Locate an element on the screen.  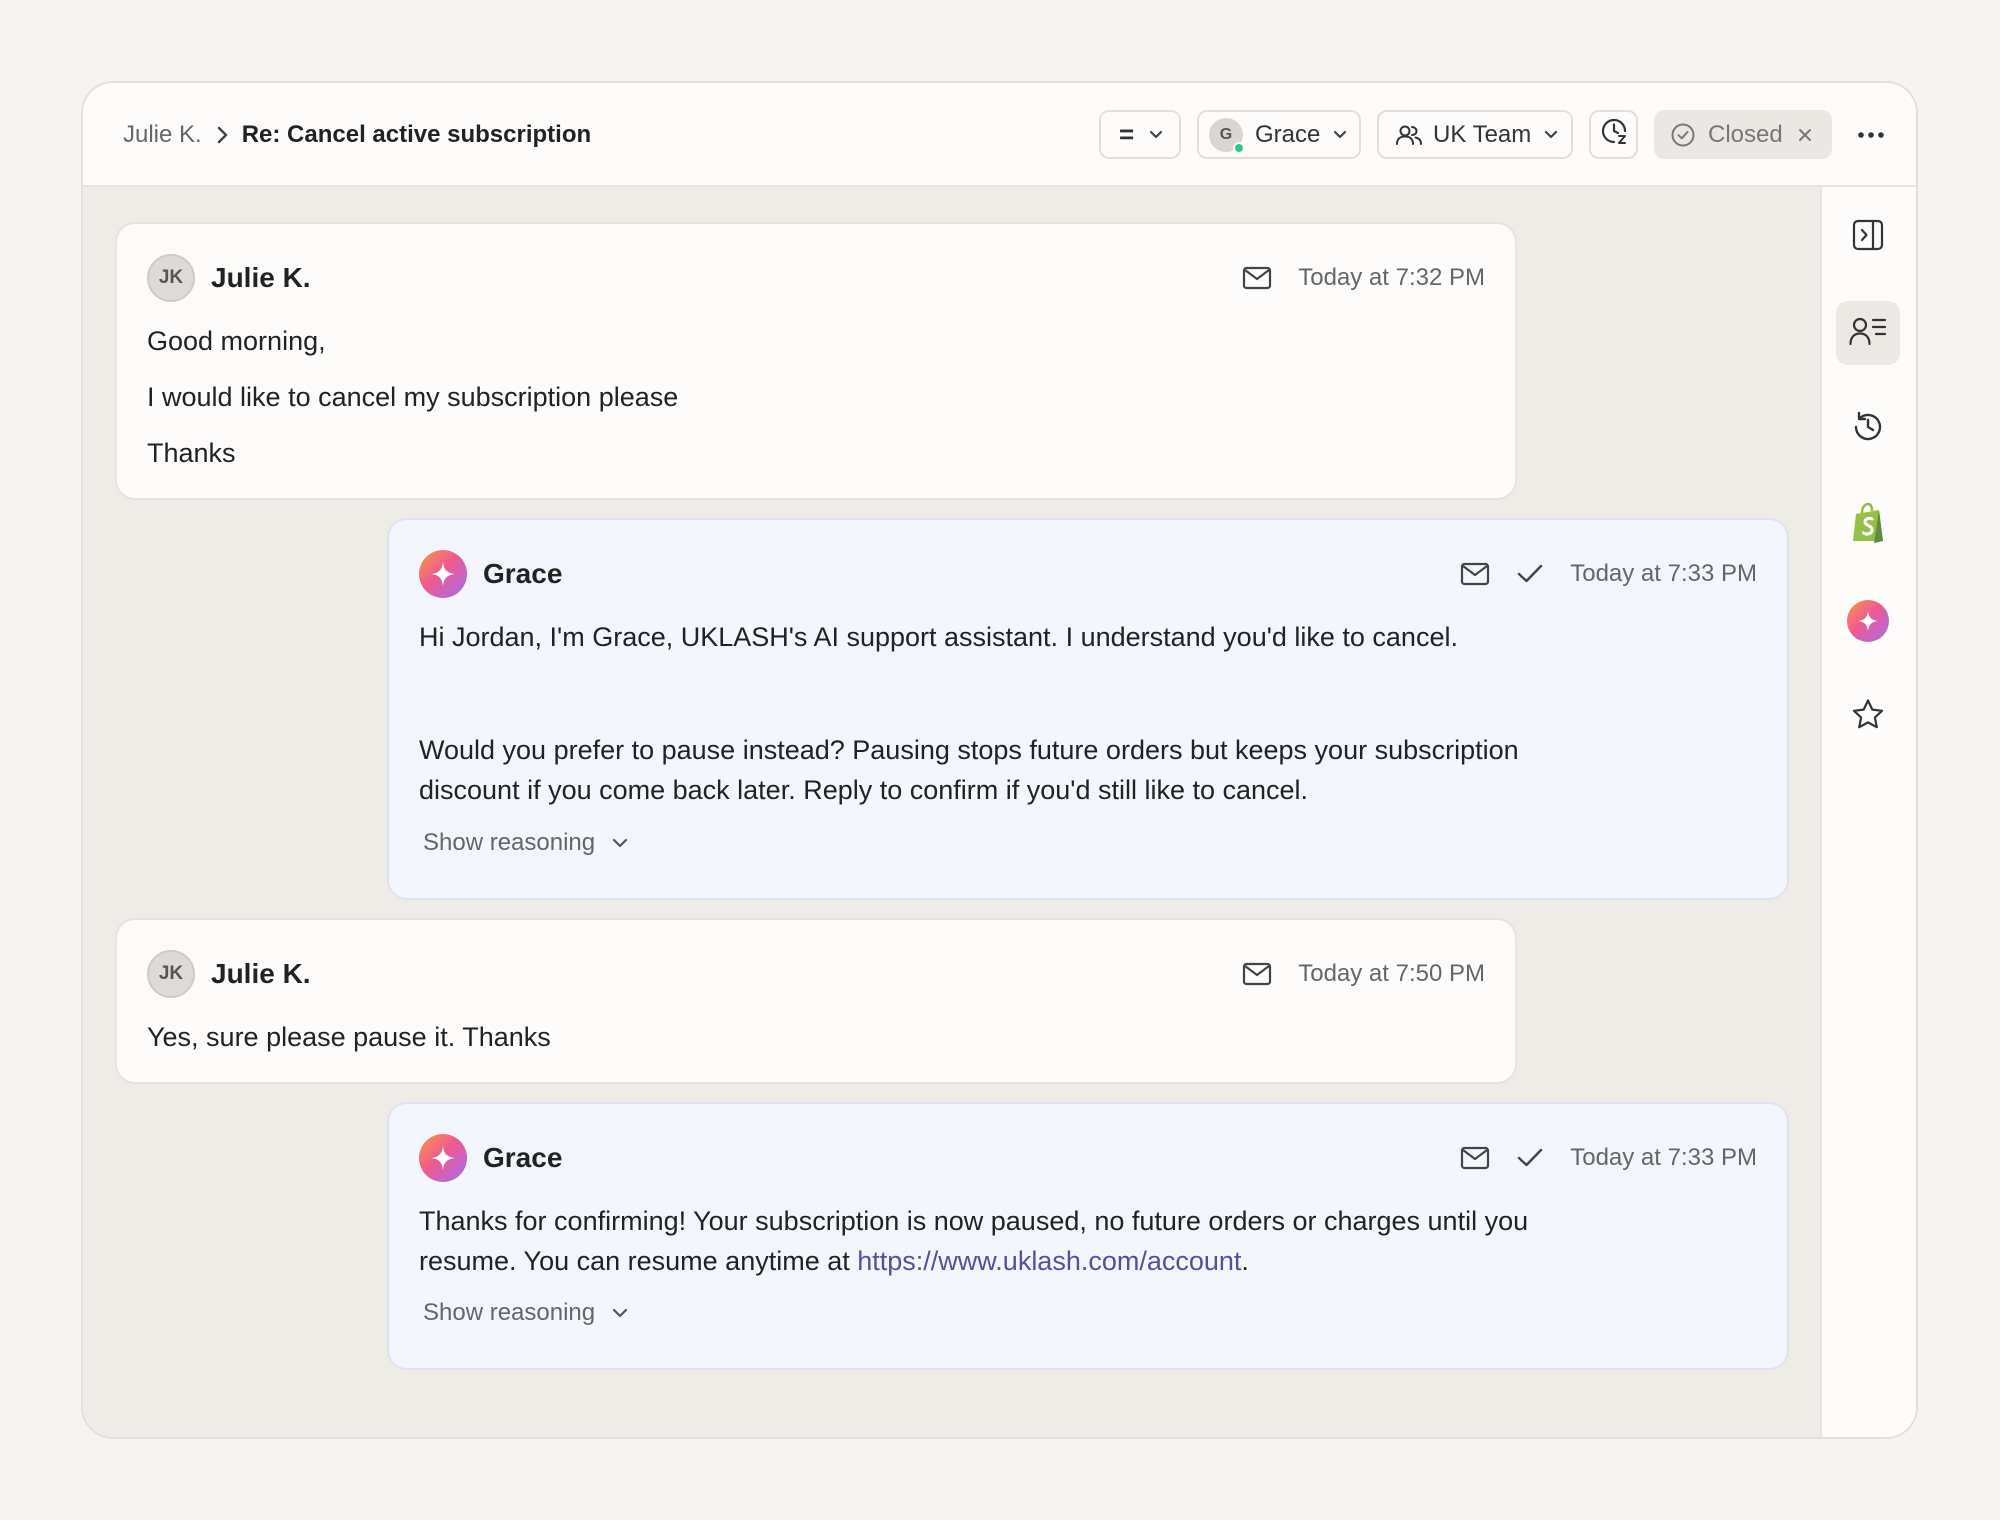
team-name: UK Team is located at coordinates (1482, 134).